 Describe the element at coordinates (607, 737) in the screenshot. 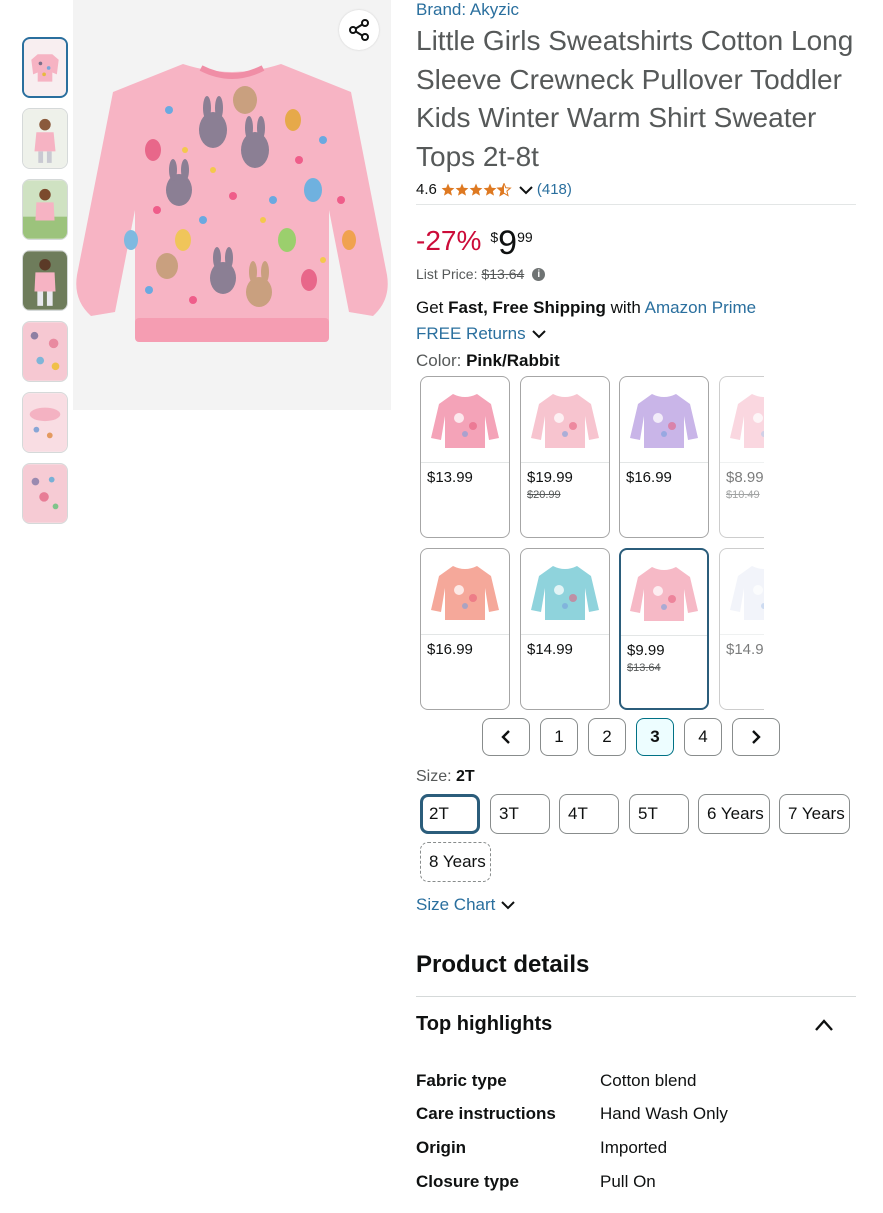

I see `page-button-2: 2` at that location.